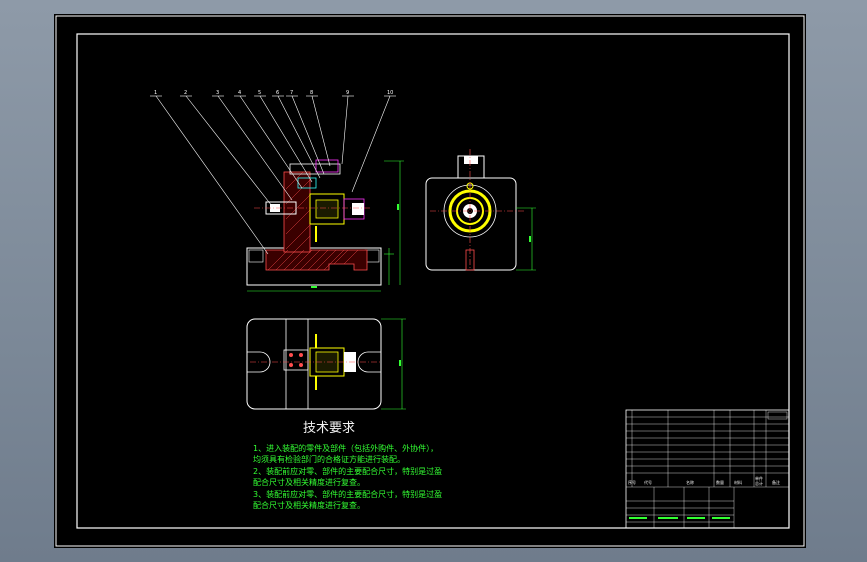 The height and width of the screenshot is (562, 867). What do you see at coordinates (309, 505) in the screenshot?
I see `tech-line-6: 配合尺寸及相关精度进行复查。` at bounding box center [309, 505].